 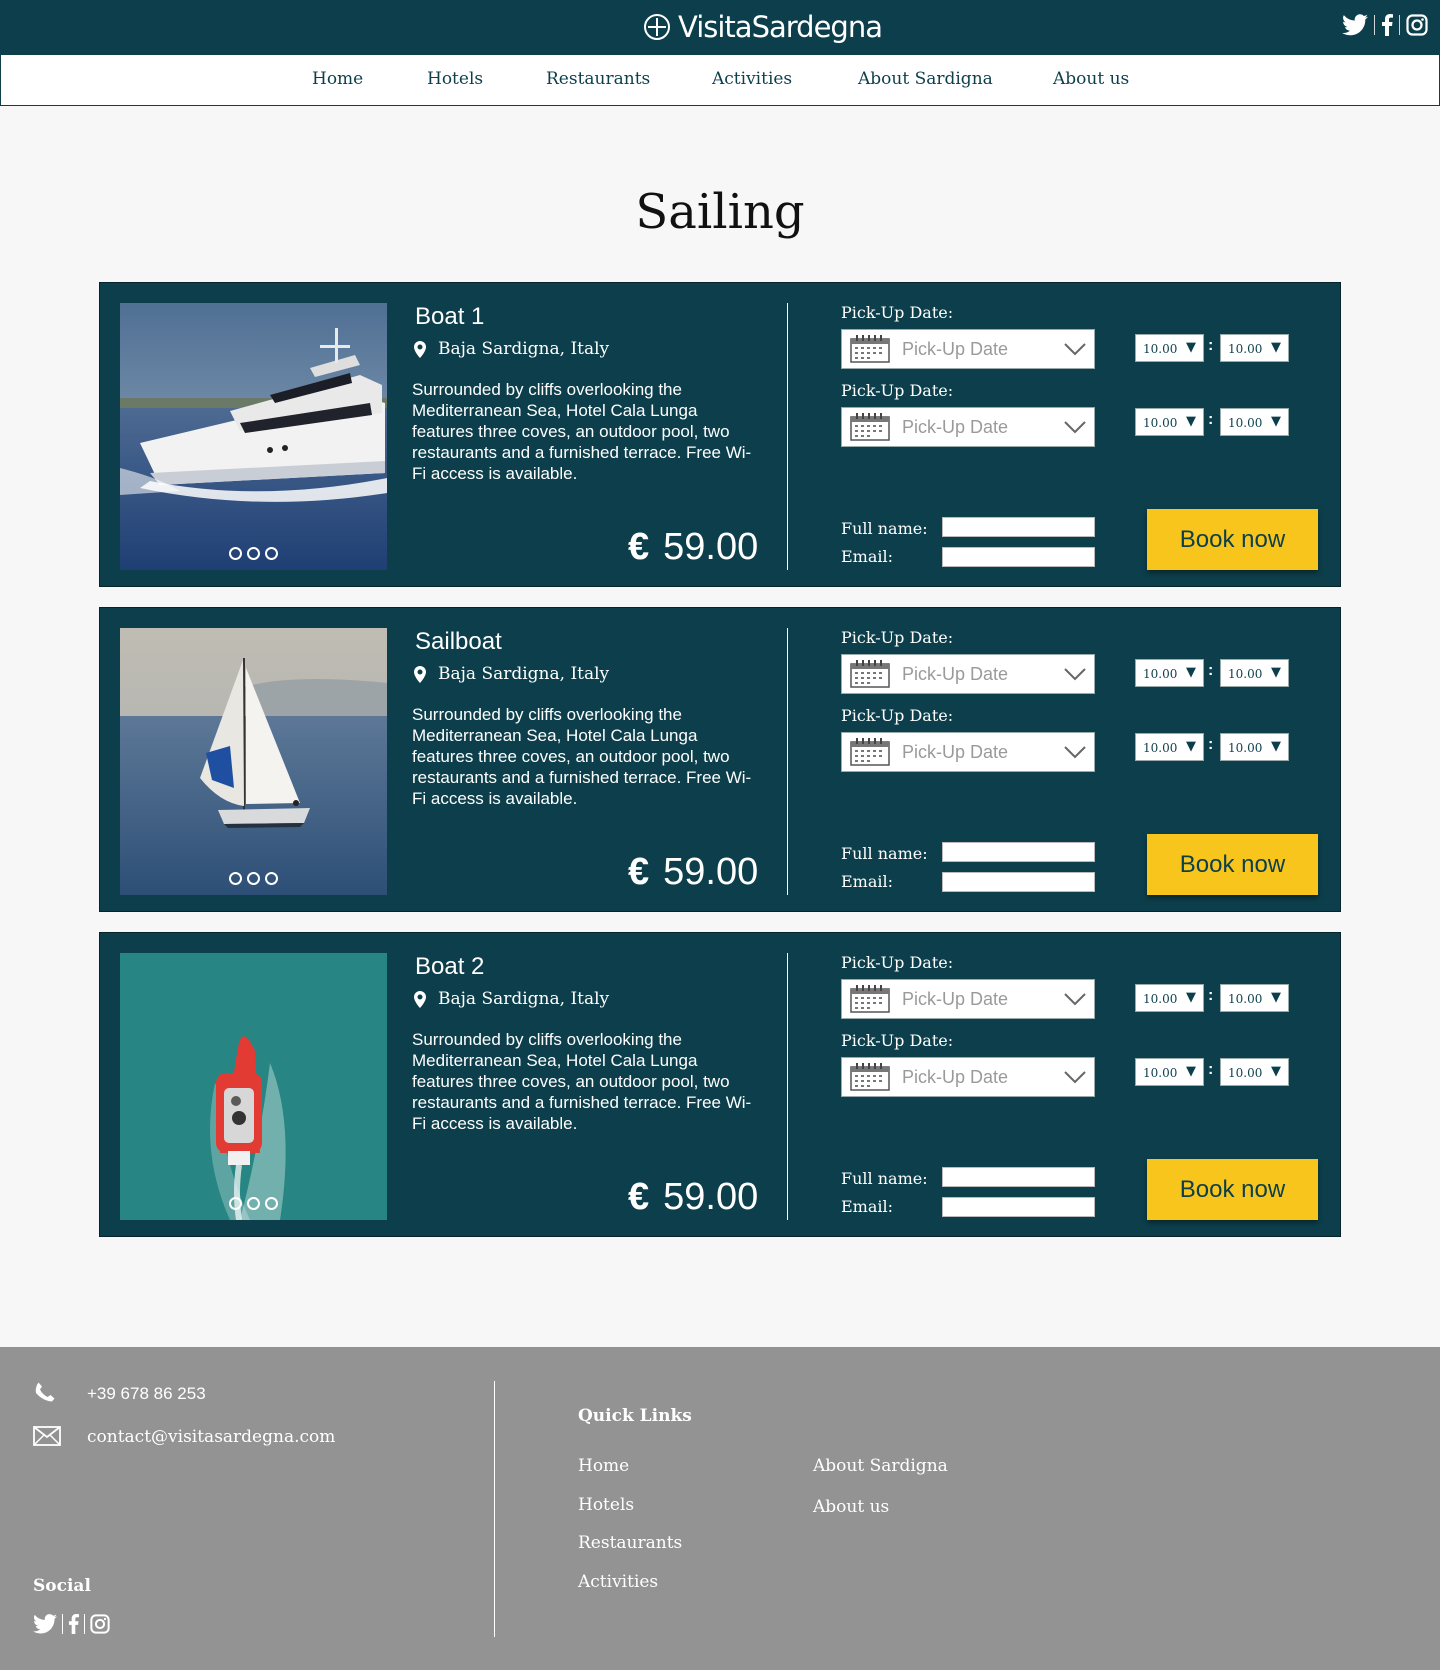 What do you see at coordinates (450, 966) in the screenshot?
I see `listing-title: Boat 2` at bounding box center [450, 966].